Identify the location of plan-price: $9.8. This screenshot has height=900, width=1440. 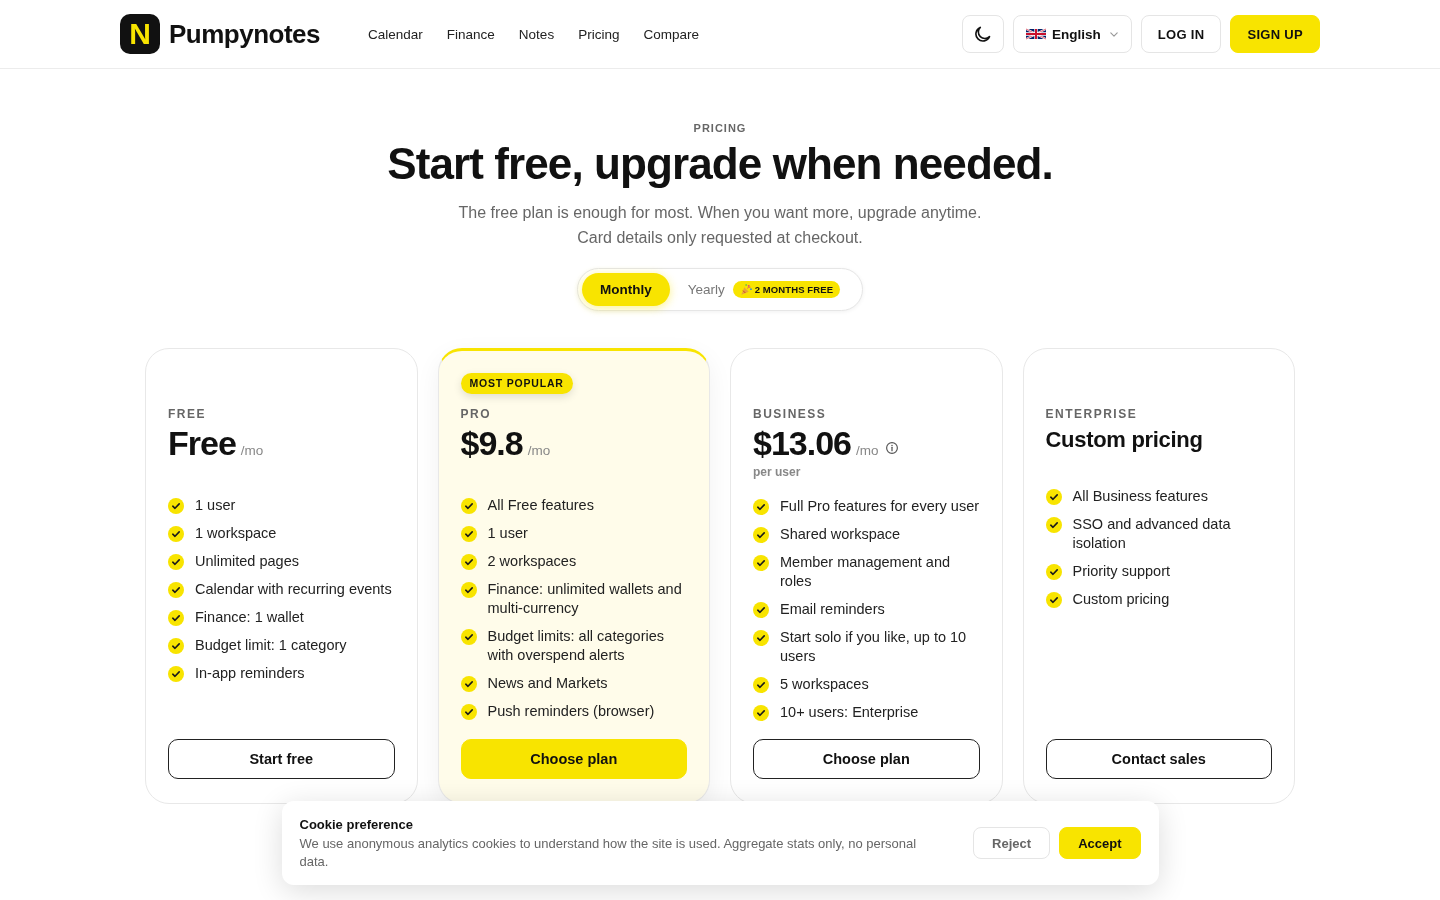
(491, 443).